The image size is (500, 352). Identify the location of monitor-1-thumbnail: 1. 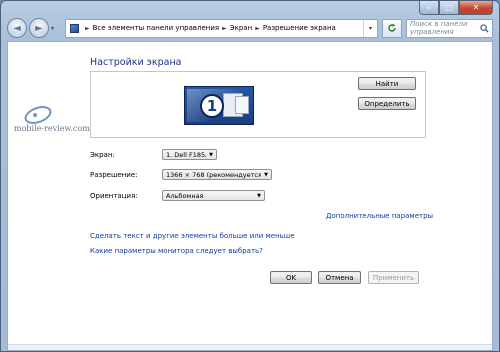
(219, 105).